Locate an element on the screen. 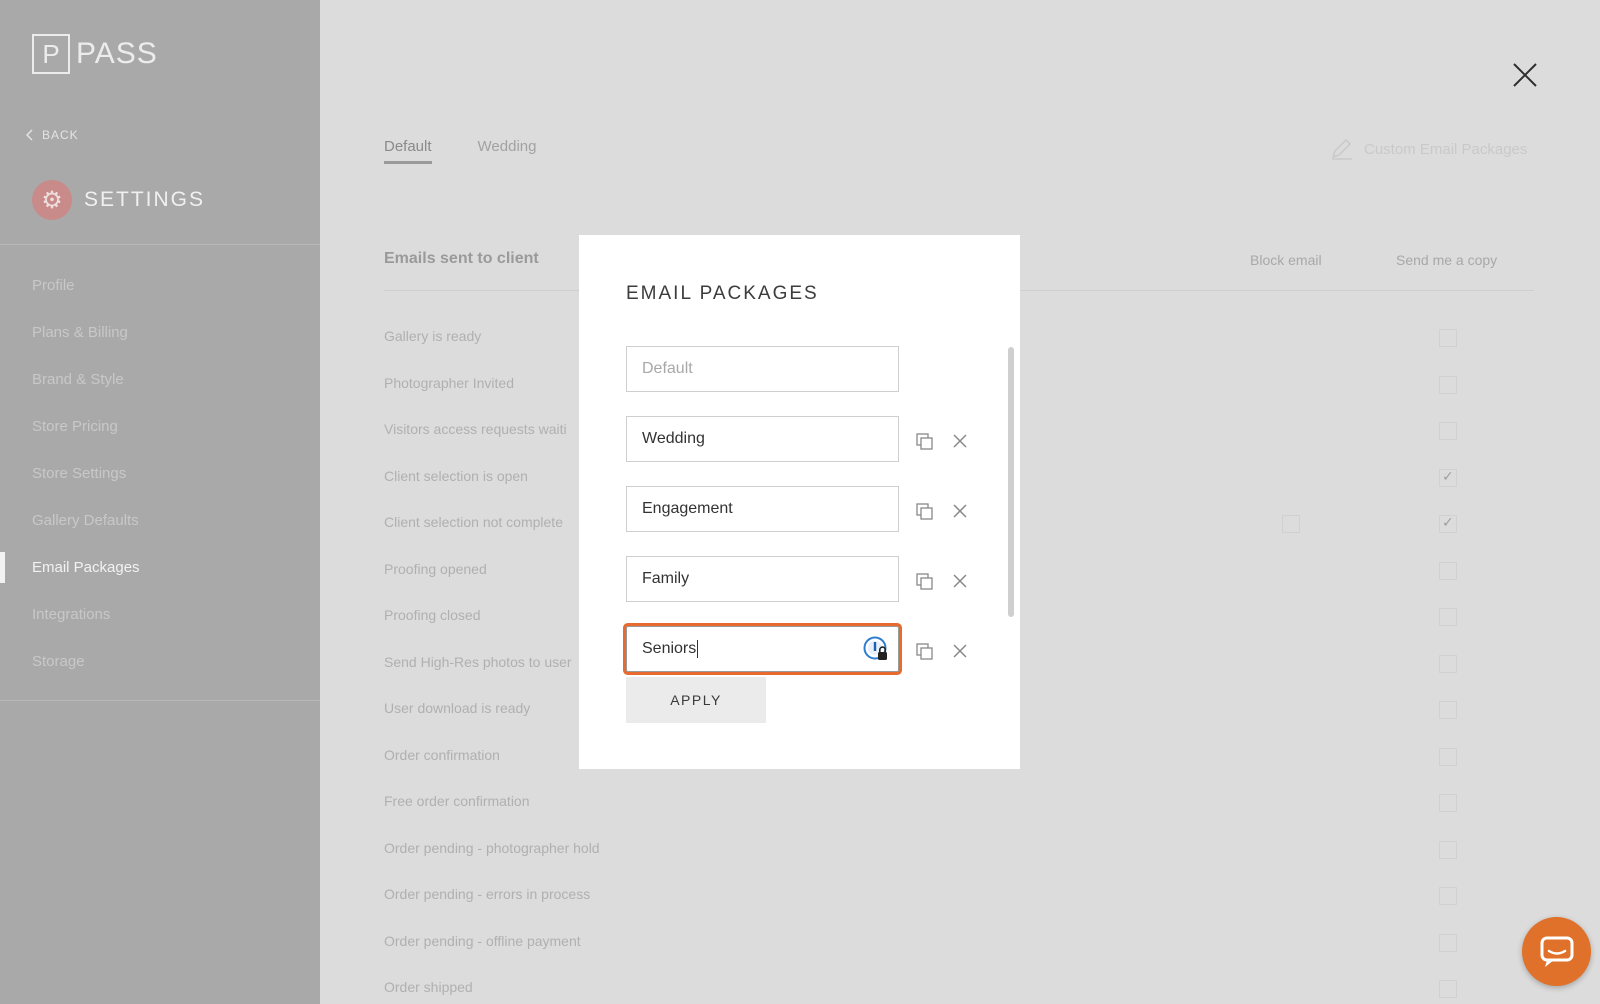  sidebar-item-email-packages: Email Packages is located at coordinates (160, 567).